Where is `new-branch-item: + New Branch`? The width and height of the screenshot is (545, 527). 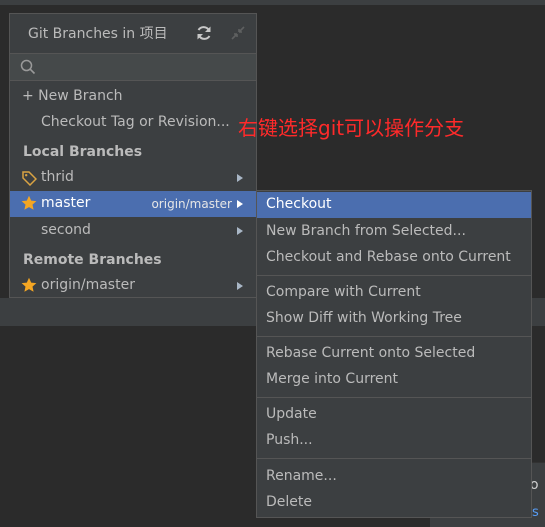 new-branch-item: + New Branch is located at coordinates (133, 97).